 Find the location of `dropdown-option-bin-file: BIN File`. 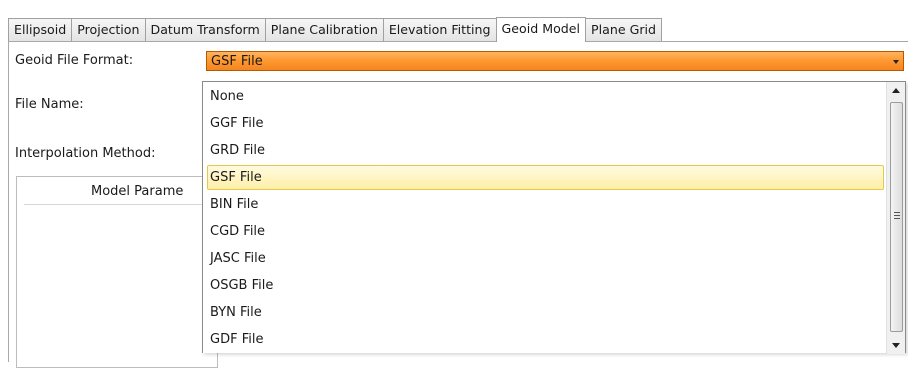

dropdown-option-bin-file: BIN File is located at coordinates (545, 204).